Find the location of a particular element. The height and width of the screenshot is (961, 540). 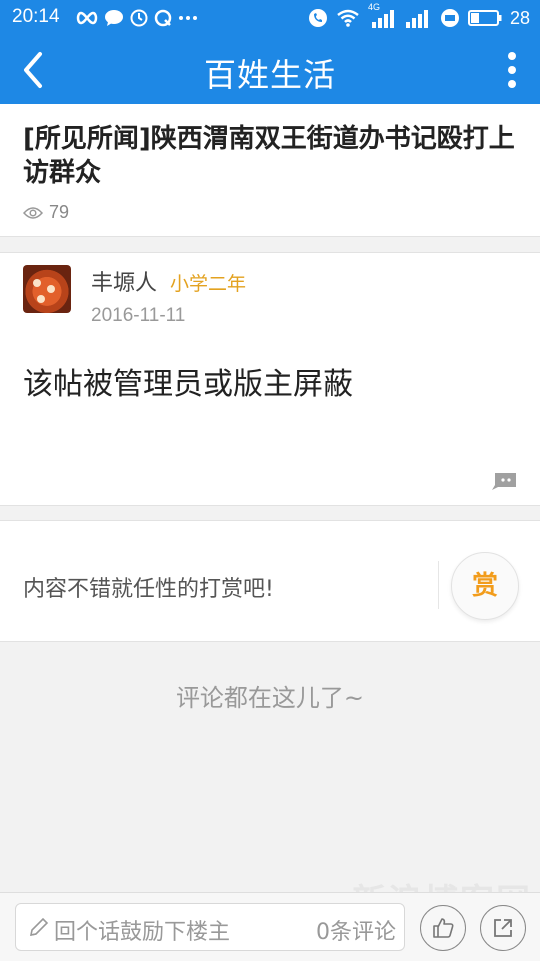

view-count-value: 79 is located at coordinates (59, 212).